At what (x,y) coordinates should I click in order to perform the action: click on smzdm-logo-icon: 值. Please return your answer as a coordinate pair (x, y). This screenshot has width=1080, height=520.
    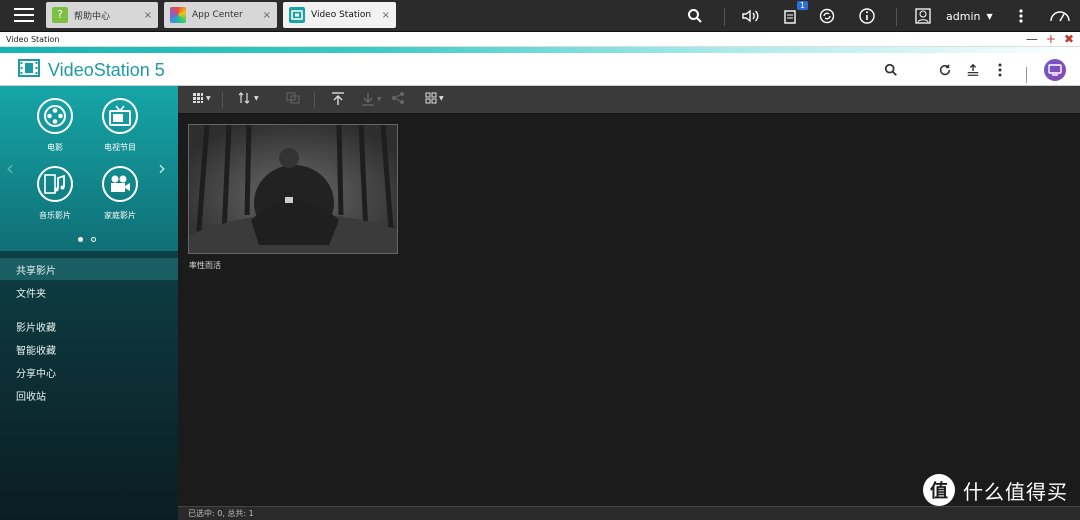
    Looking at the image, I should click on (939, 490).